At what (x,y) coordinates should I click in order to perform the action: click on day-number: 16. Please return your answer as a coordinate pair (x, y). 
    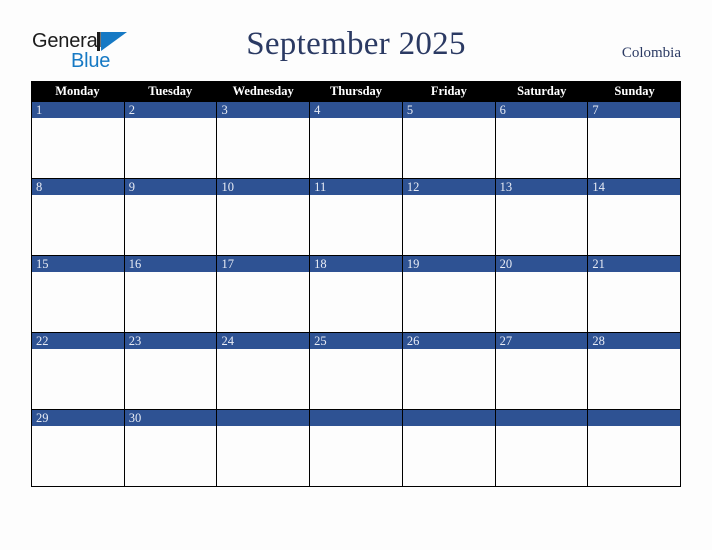
    Looking at the image, I should click on (170, 264).